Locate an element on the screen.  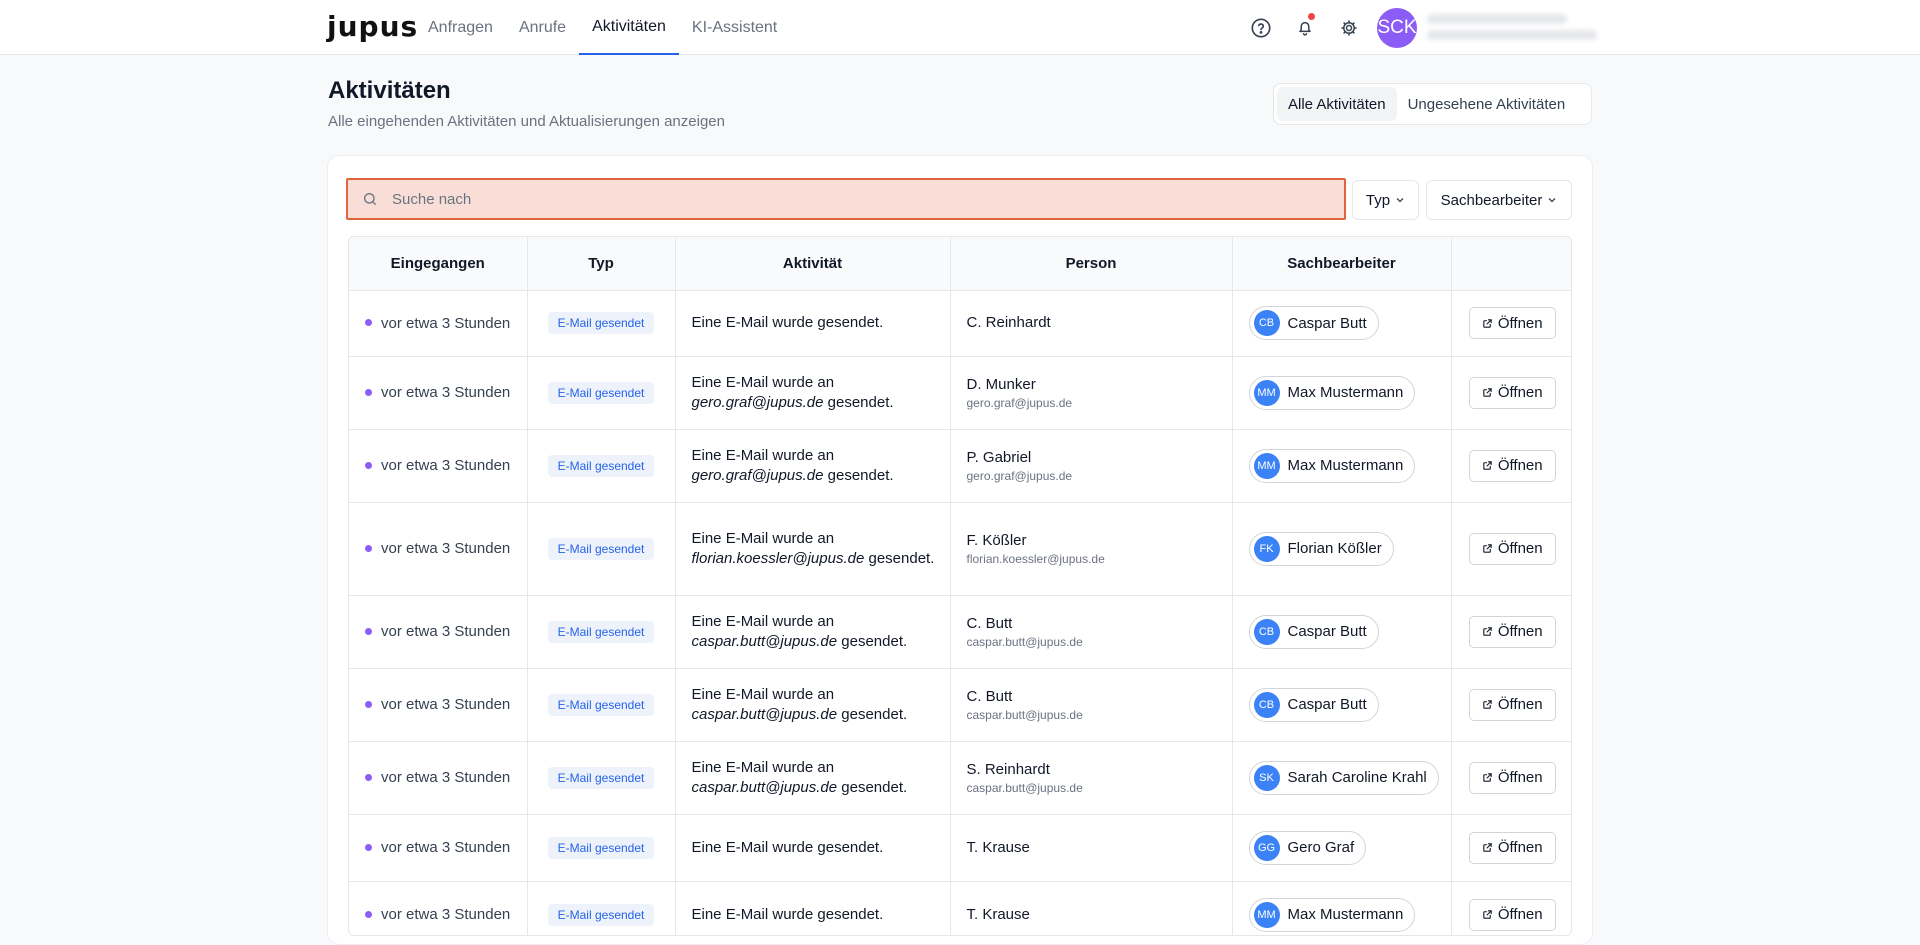
person-cell: T. Krause is located at coordinates (1091, 848).